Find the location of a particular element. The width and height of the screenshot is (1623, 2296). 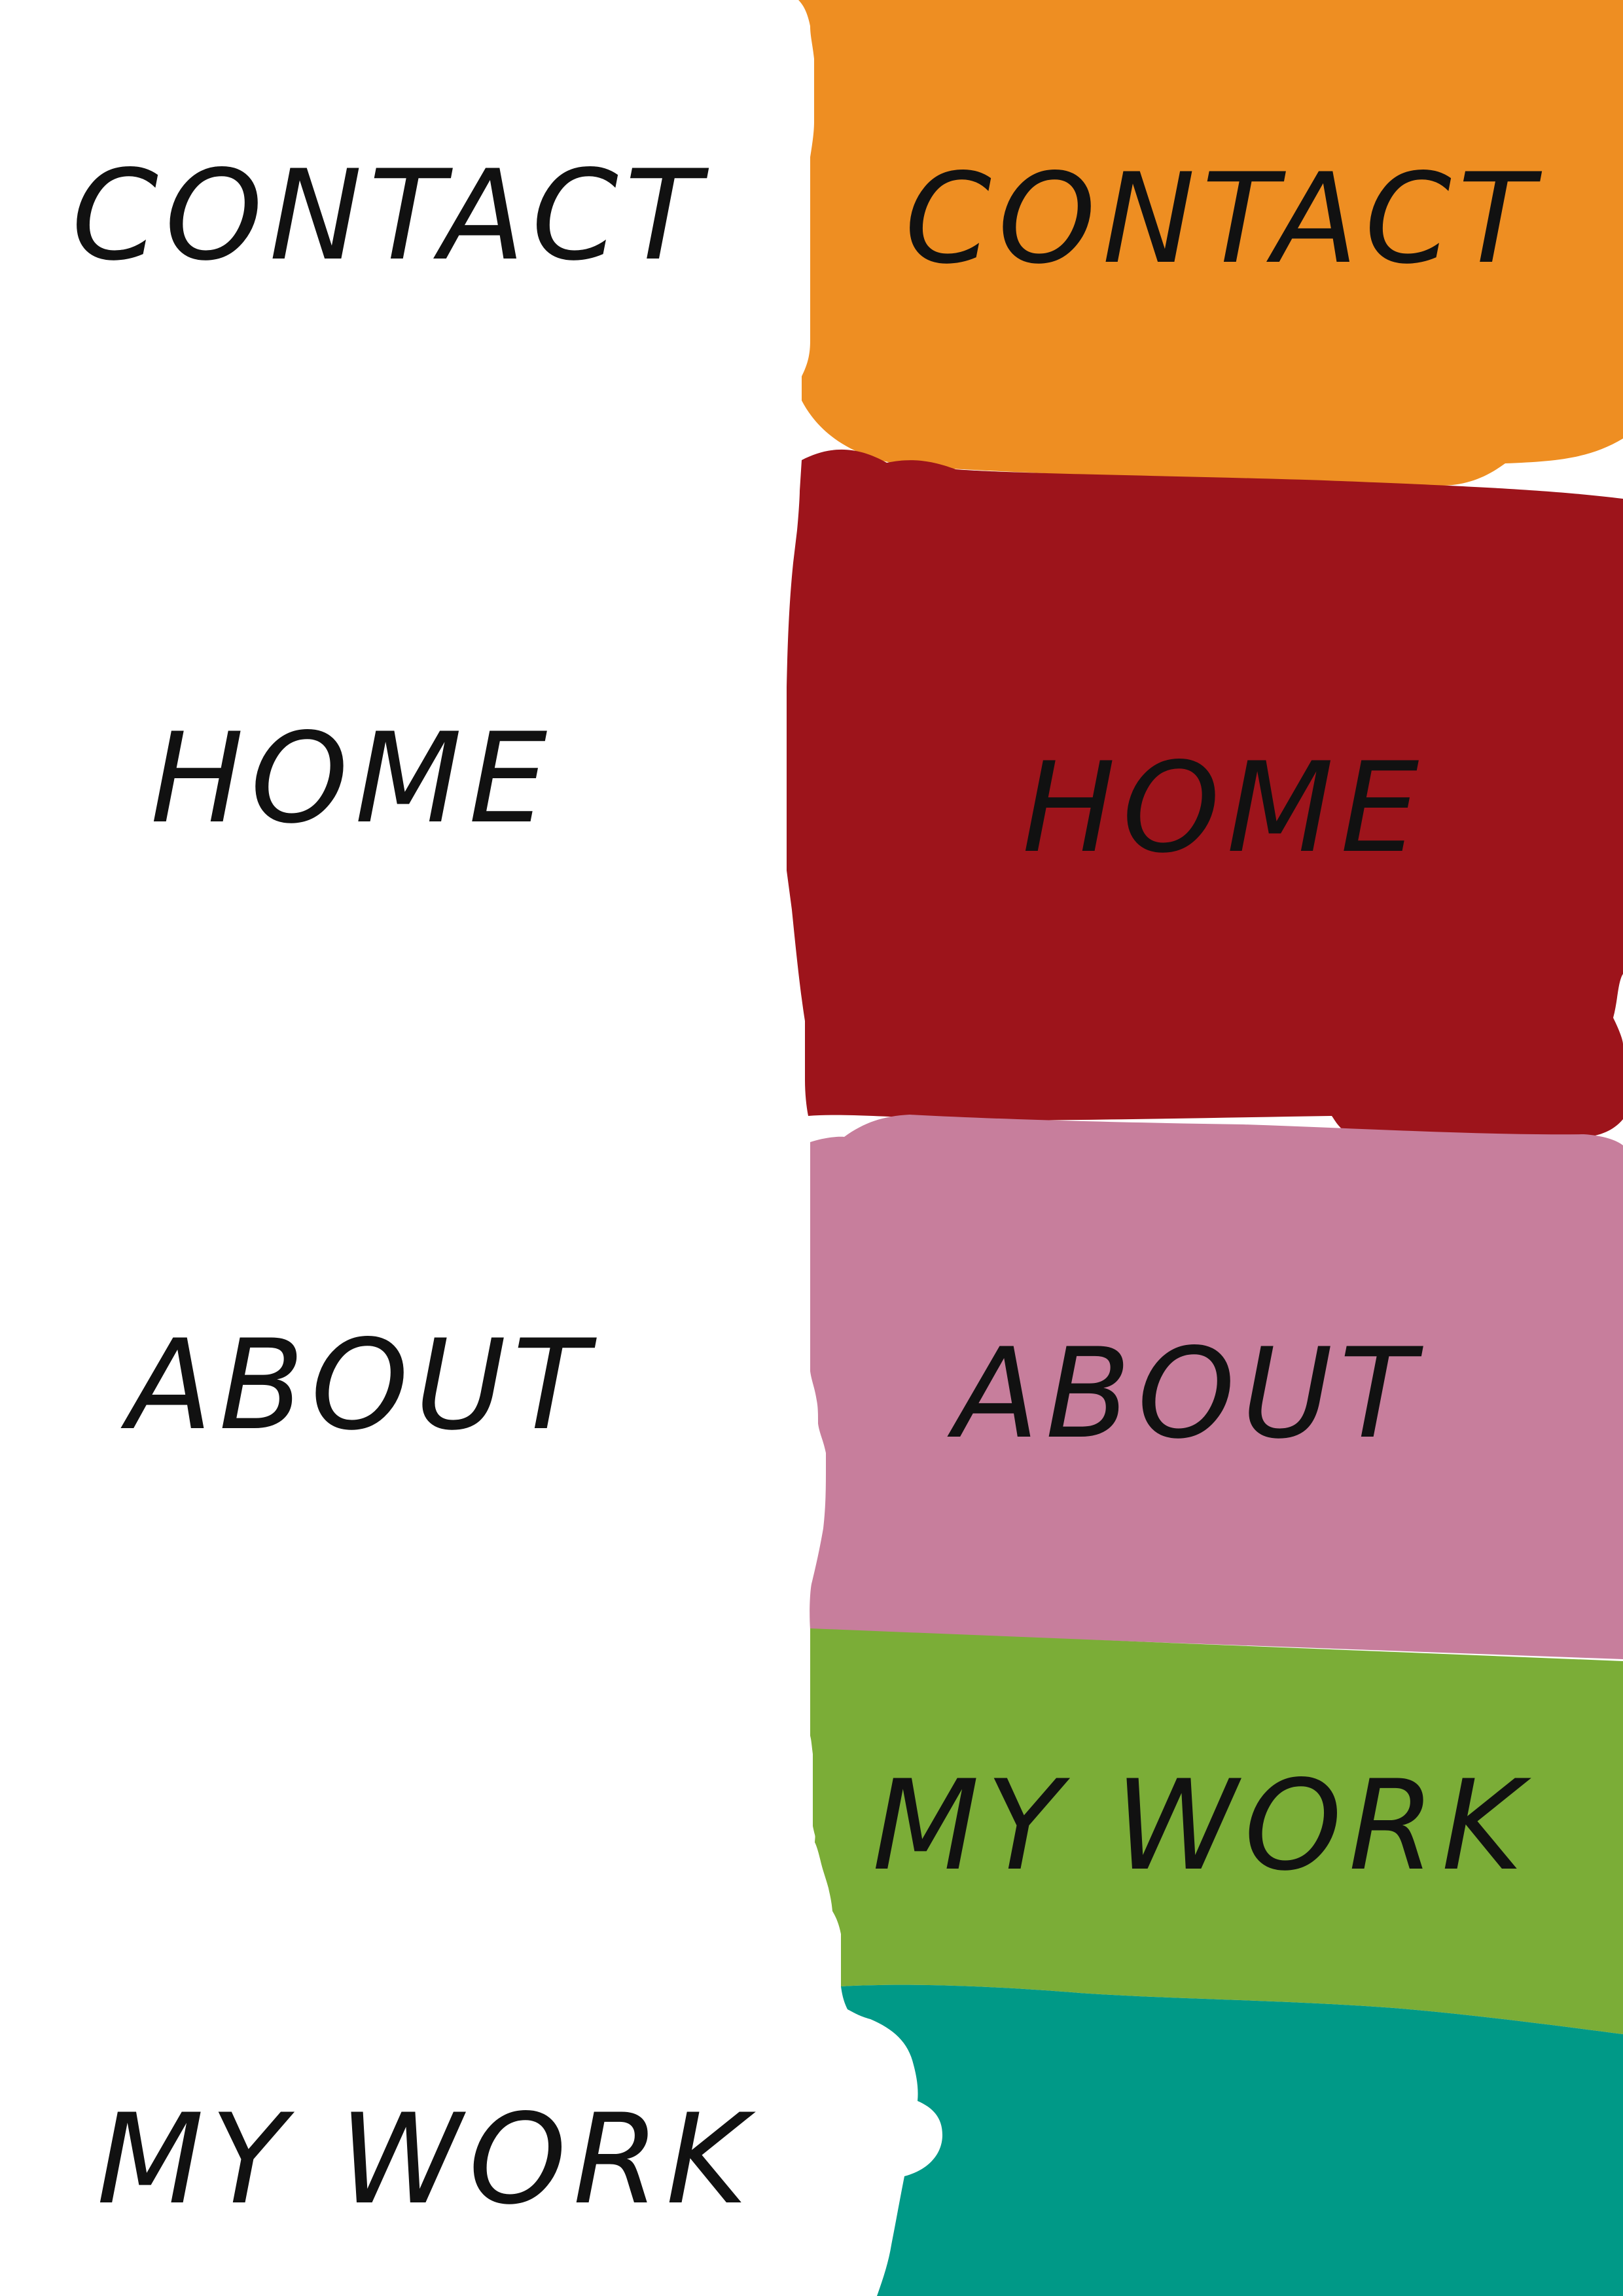

teal-blob is located at coordinates (1232, 2140).